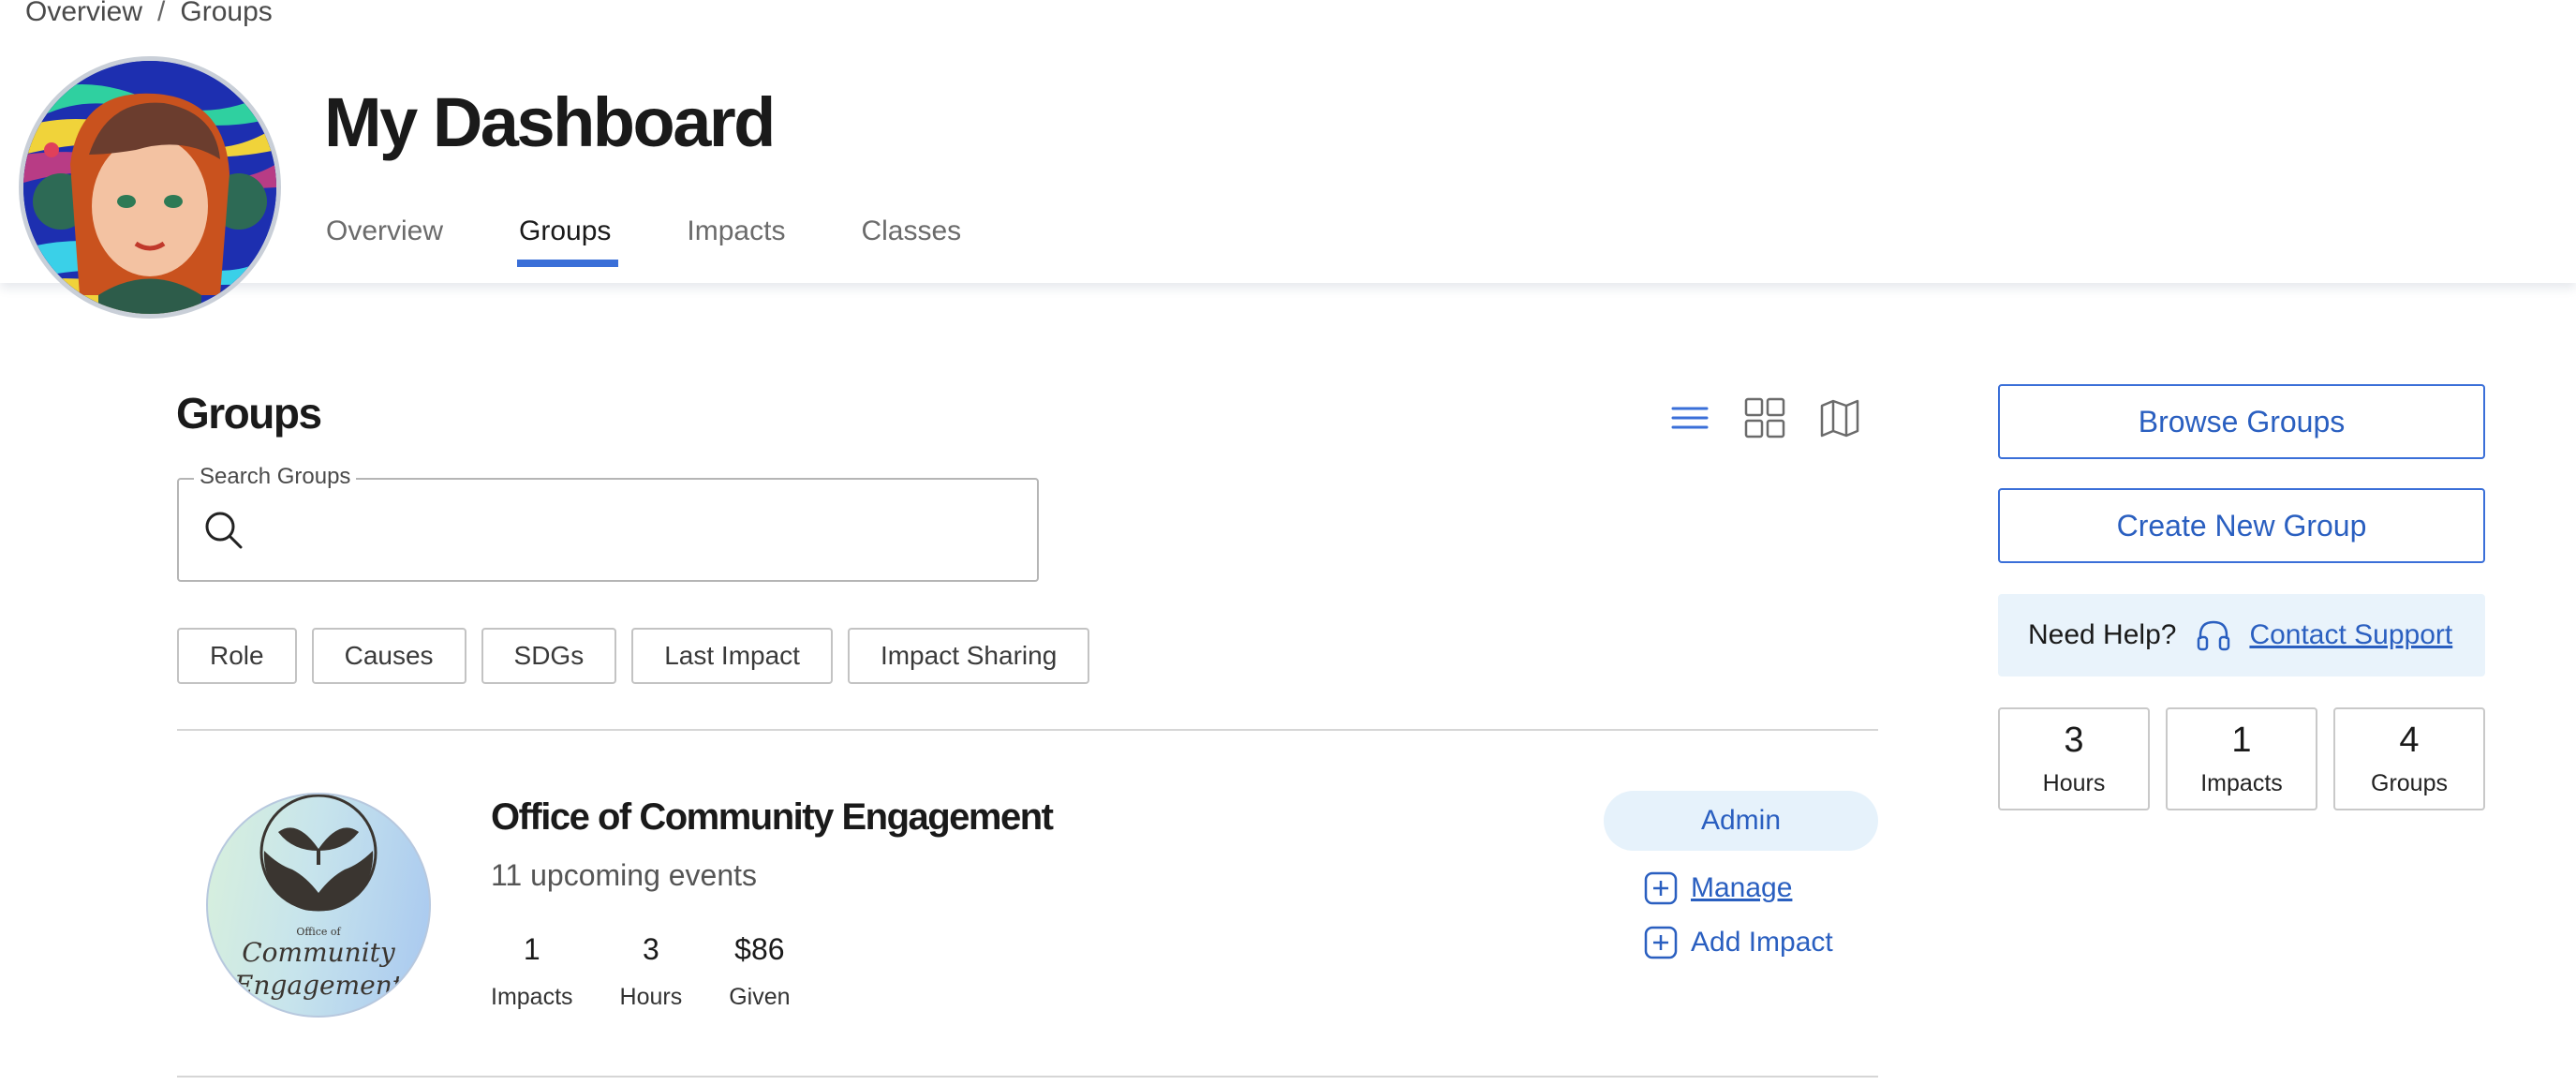  What do you see at coordinates (568, 241) in the screenshot?
I see `tab-groups: Groups` at bounding box center [568, 241].